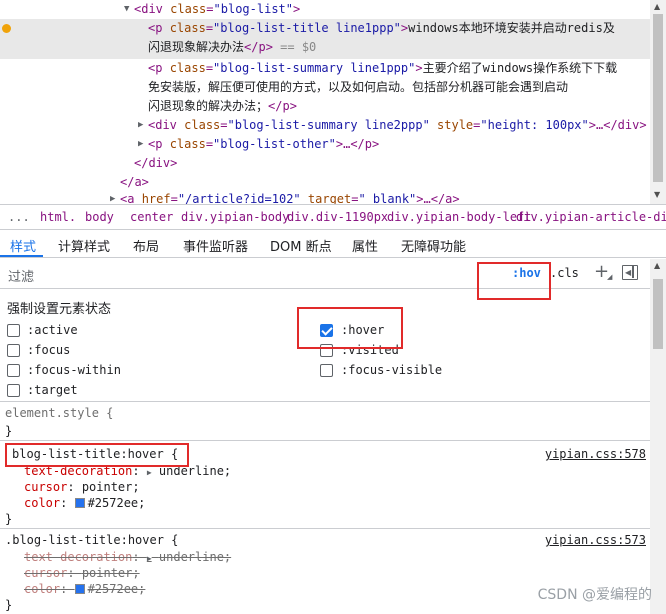  What do you see at coordinates (127, 557) in the screenshot?
I see `css-property-overridden: text-decoration: ▶ underline;` at bounding box center [127, 557].